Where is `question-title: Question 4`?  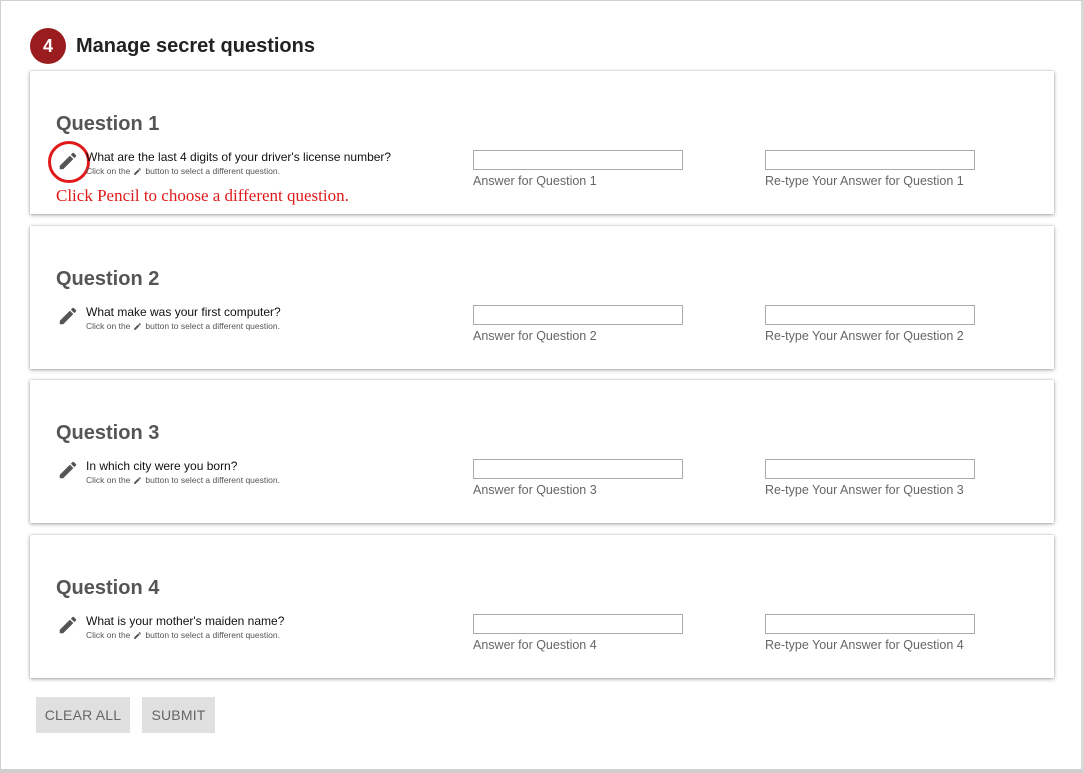 question-title: Question 4 is located at coordinates (108, 588).